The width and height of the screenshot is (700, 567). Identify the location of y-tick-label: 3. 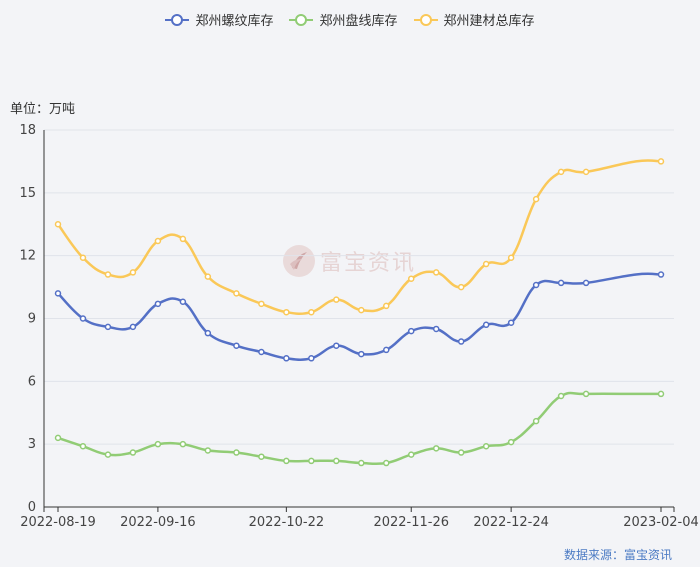
(32, 444).